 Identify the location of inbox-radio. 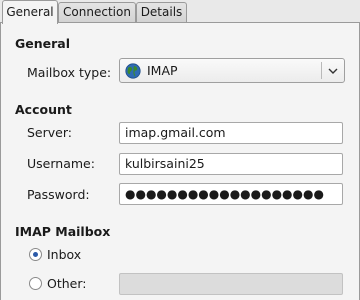
(35, 254).